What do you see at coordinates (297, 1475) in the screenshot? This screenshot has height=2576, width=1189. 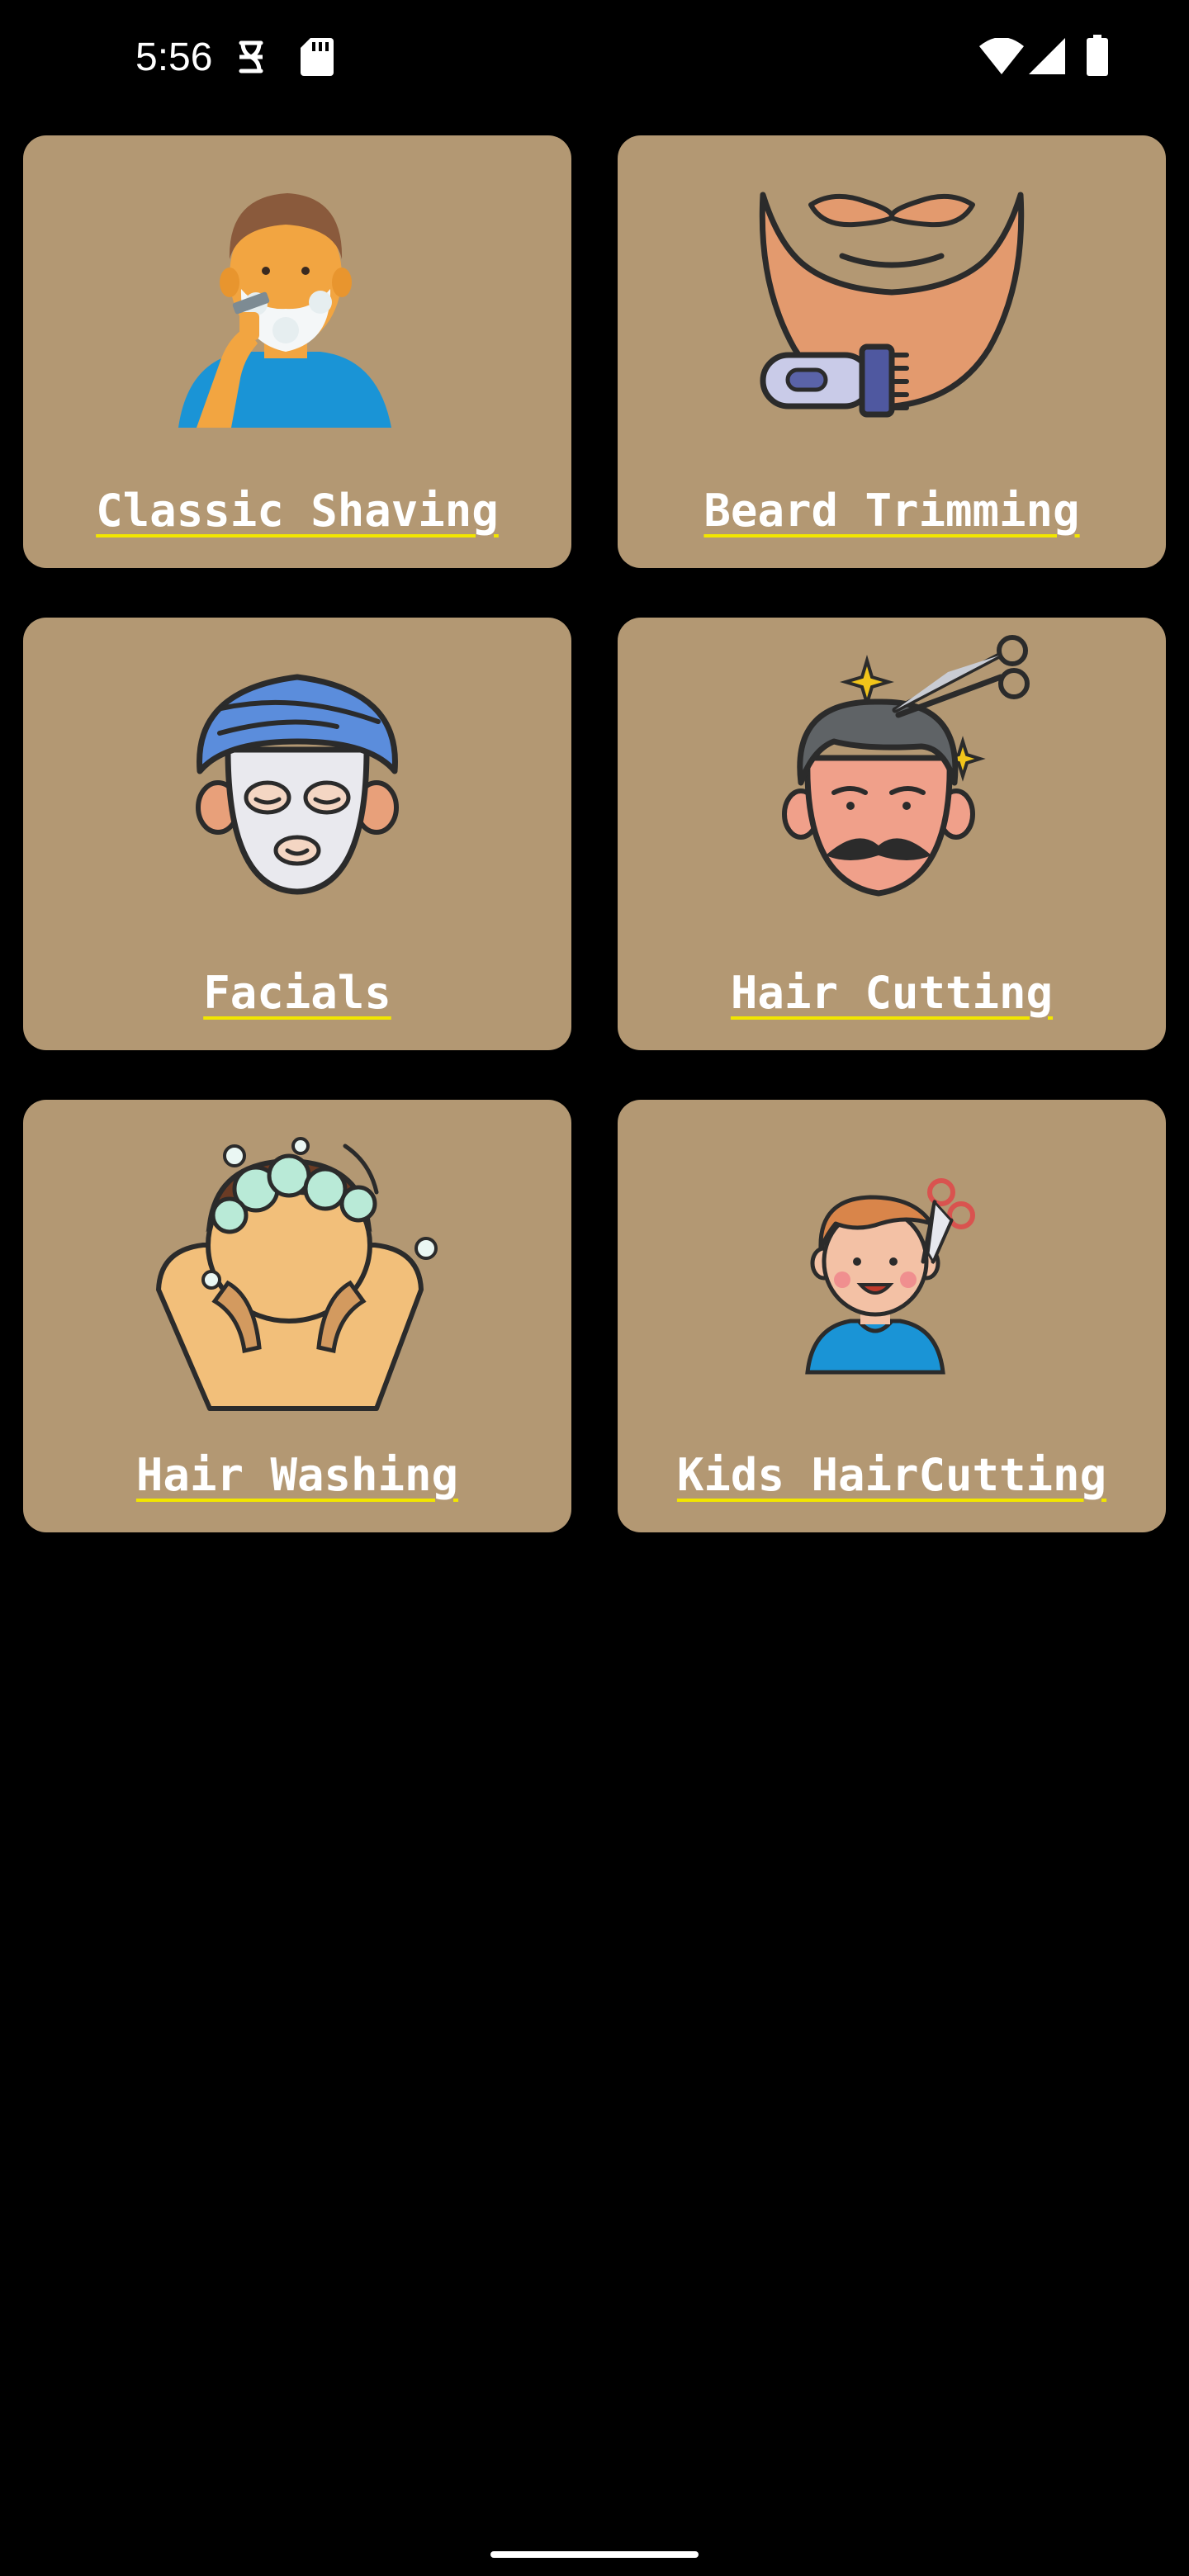 I see `service-label: Hair Washing` at bounding box center [297, 1475].